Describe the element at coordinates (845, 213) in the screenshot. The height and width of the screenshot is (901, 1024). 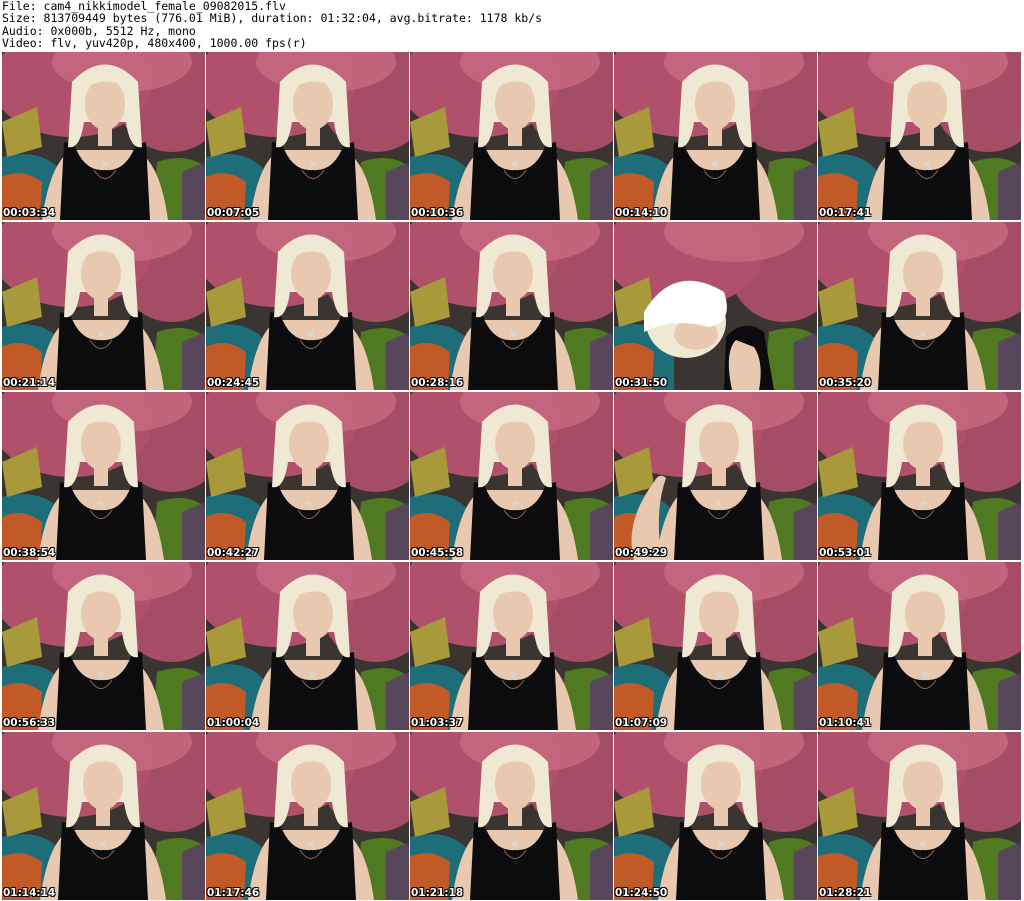
I see `timestamp-label: 00:17:41` at that location.